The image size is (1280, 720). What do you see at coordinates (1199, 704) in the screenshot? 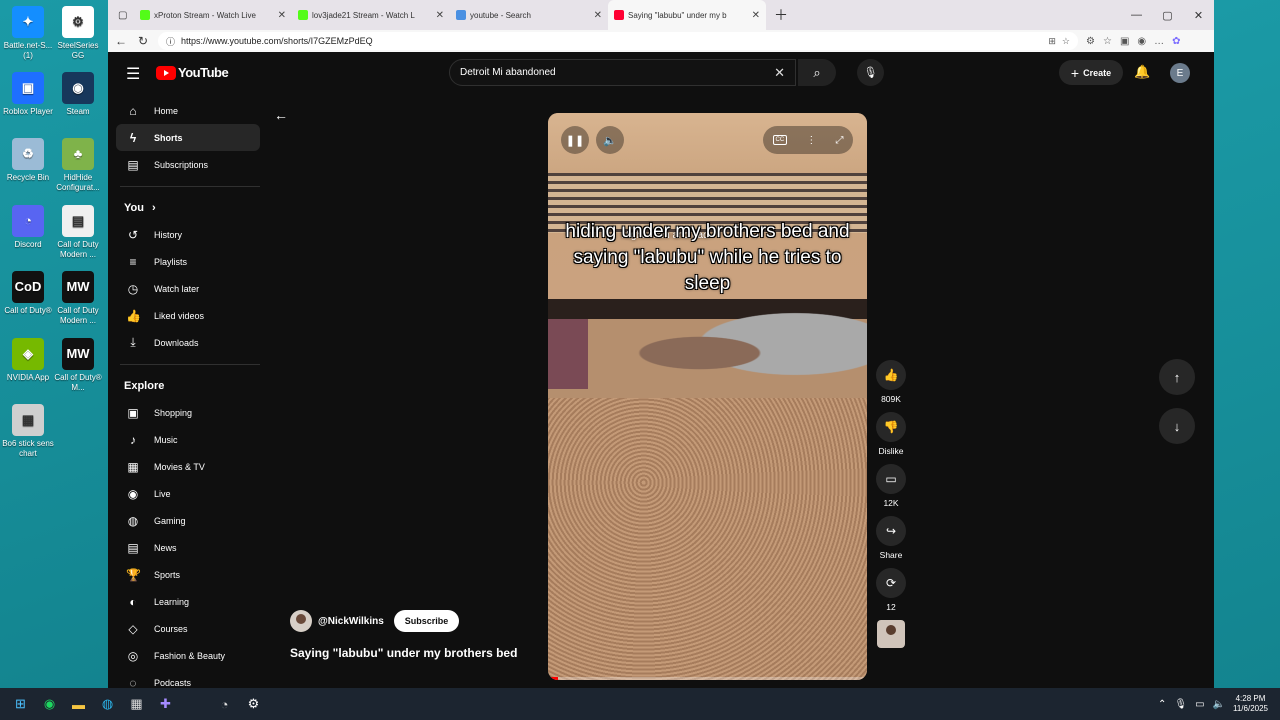
I see `tray-network-icon: ▭` at bounding box center [1199, 704].